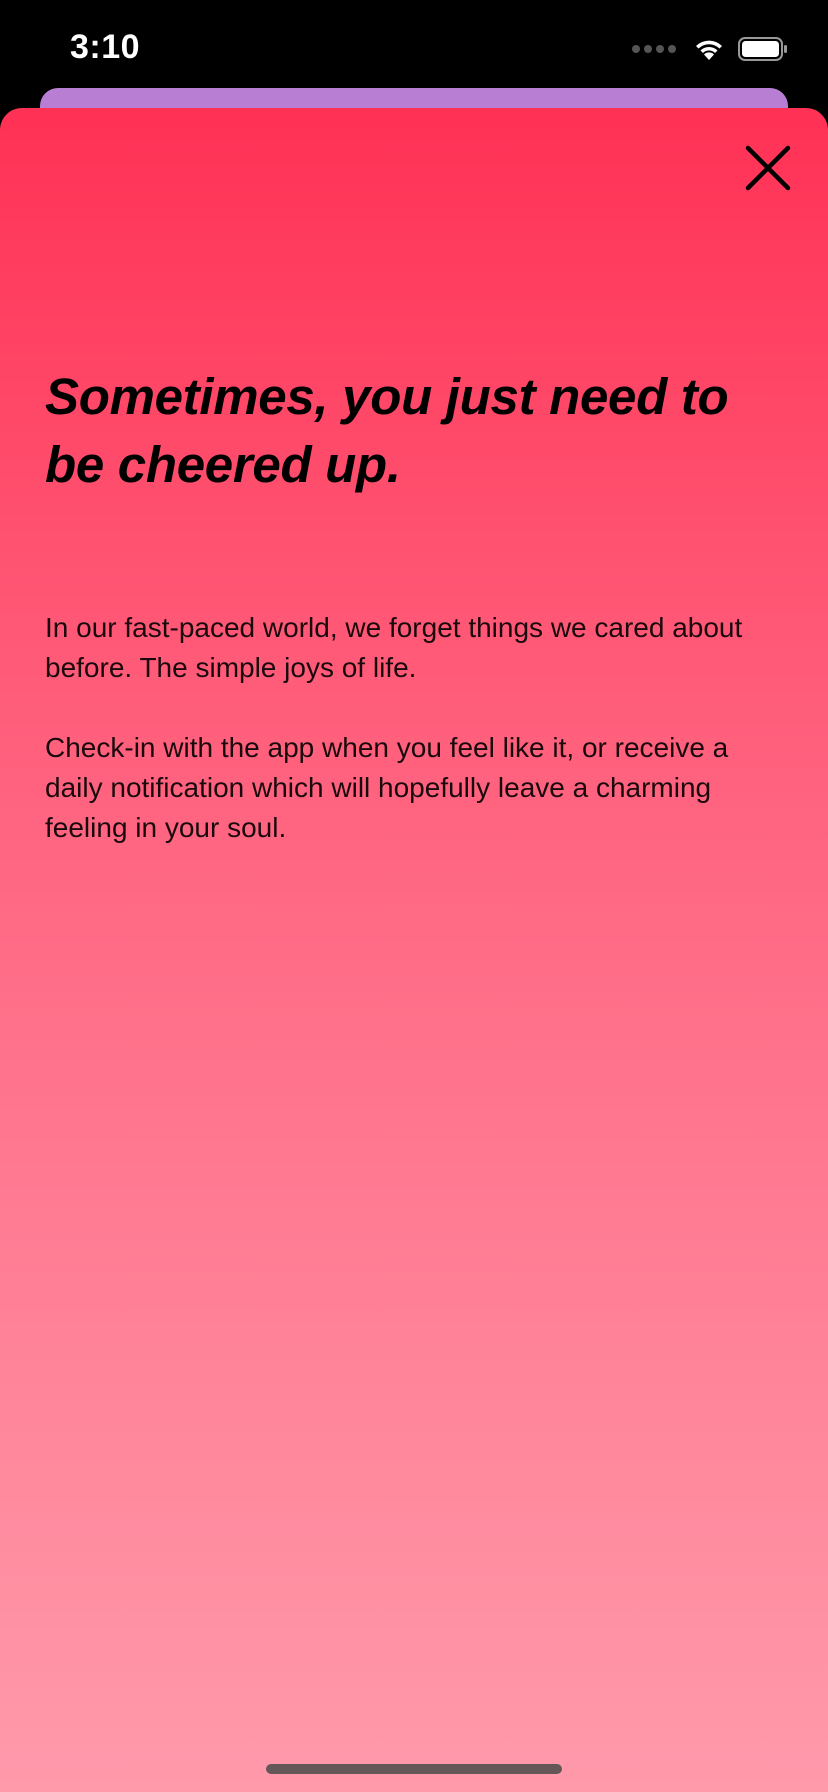  What do you see at coordinates (105, 47) in the screenshot?
I see `status-time: 3:10` at bounding box center [105, 47].